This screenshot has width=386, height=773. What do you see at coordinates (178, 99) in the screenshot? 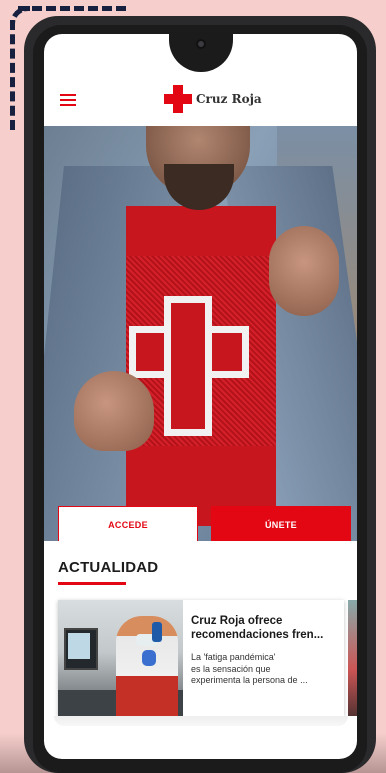
I see `red-cross-icon` at bounding box center [178, 99].